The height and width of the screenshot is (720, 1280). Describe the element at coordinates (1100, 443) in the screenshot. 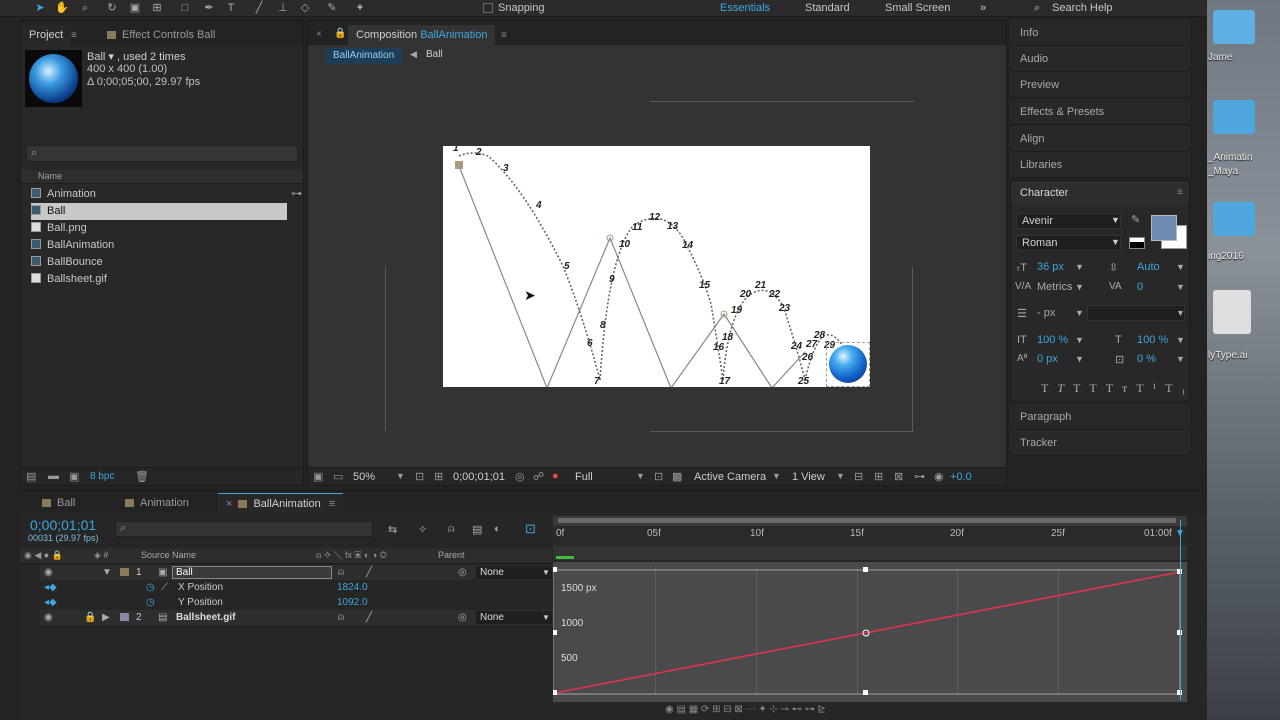

I see `panel-tracker: Tracker` at that location.